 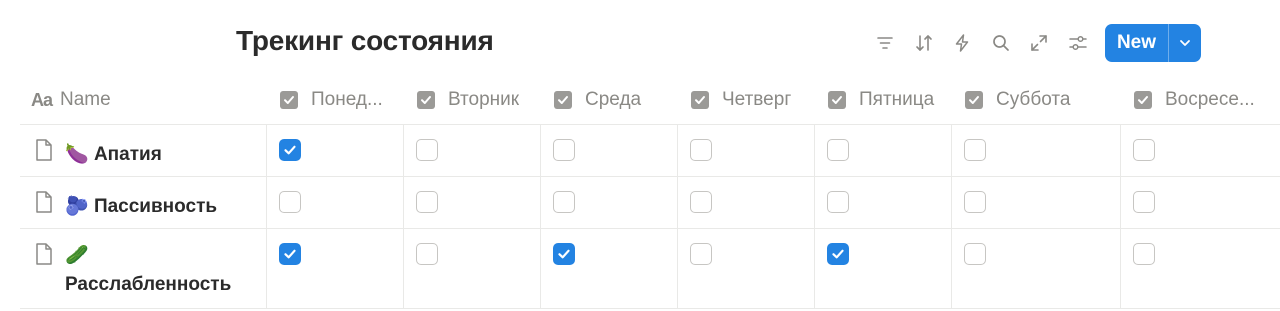 What do you see at coordinates (924, 43) in the screenshot?
I see `sort-icon` at bounding box center [924, 43].